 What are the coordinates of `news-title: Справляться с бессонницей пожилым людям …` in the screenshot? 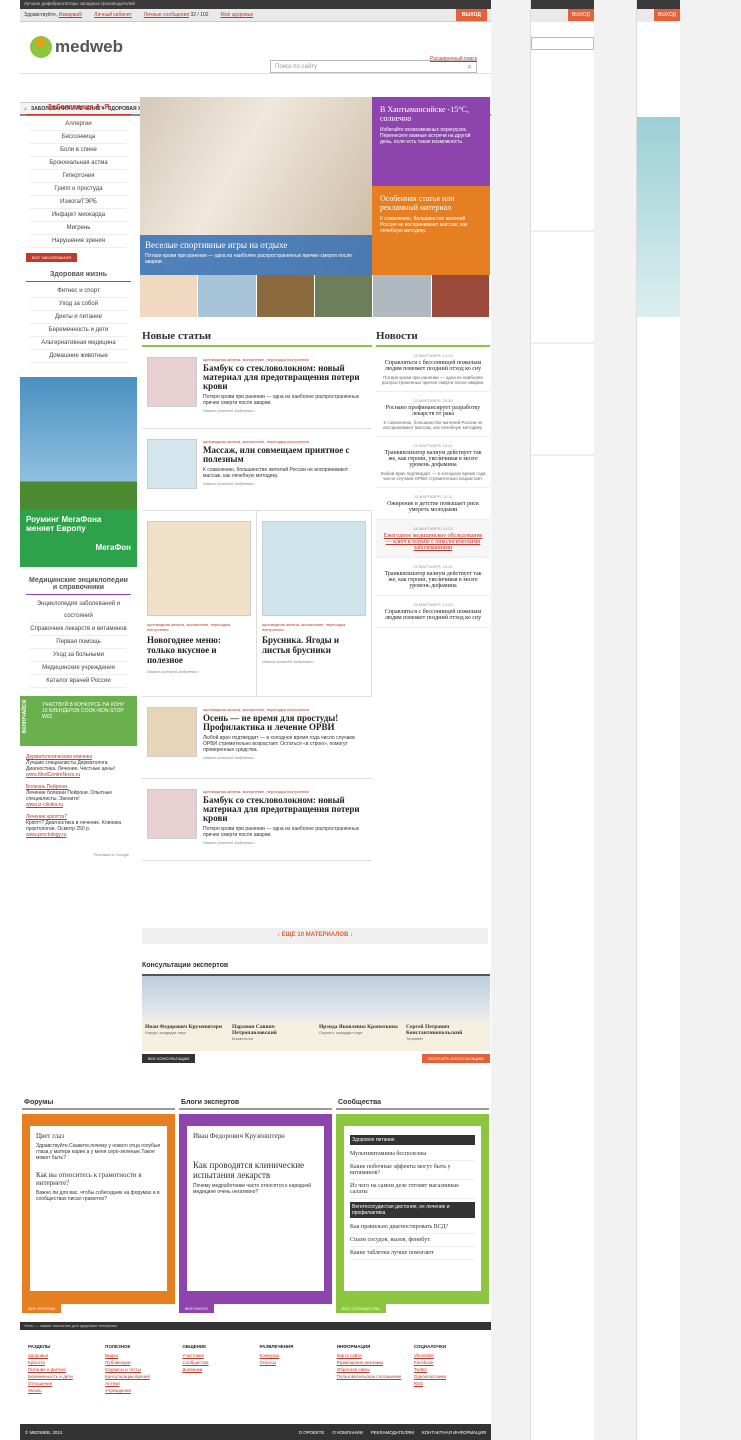 It's located at (433, 366).